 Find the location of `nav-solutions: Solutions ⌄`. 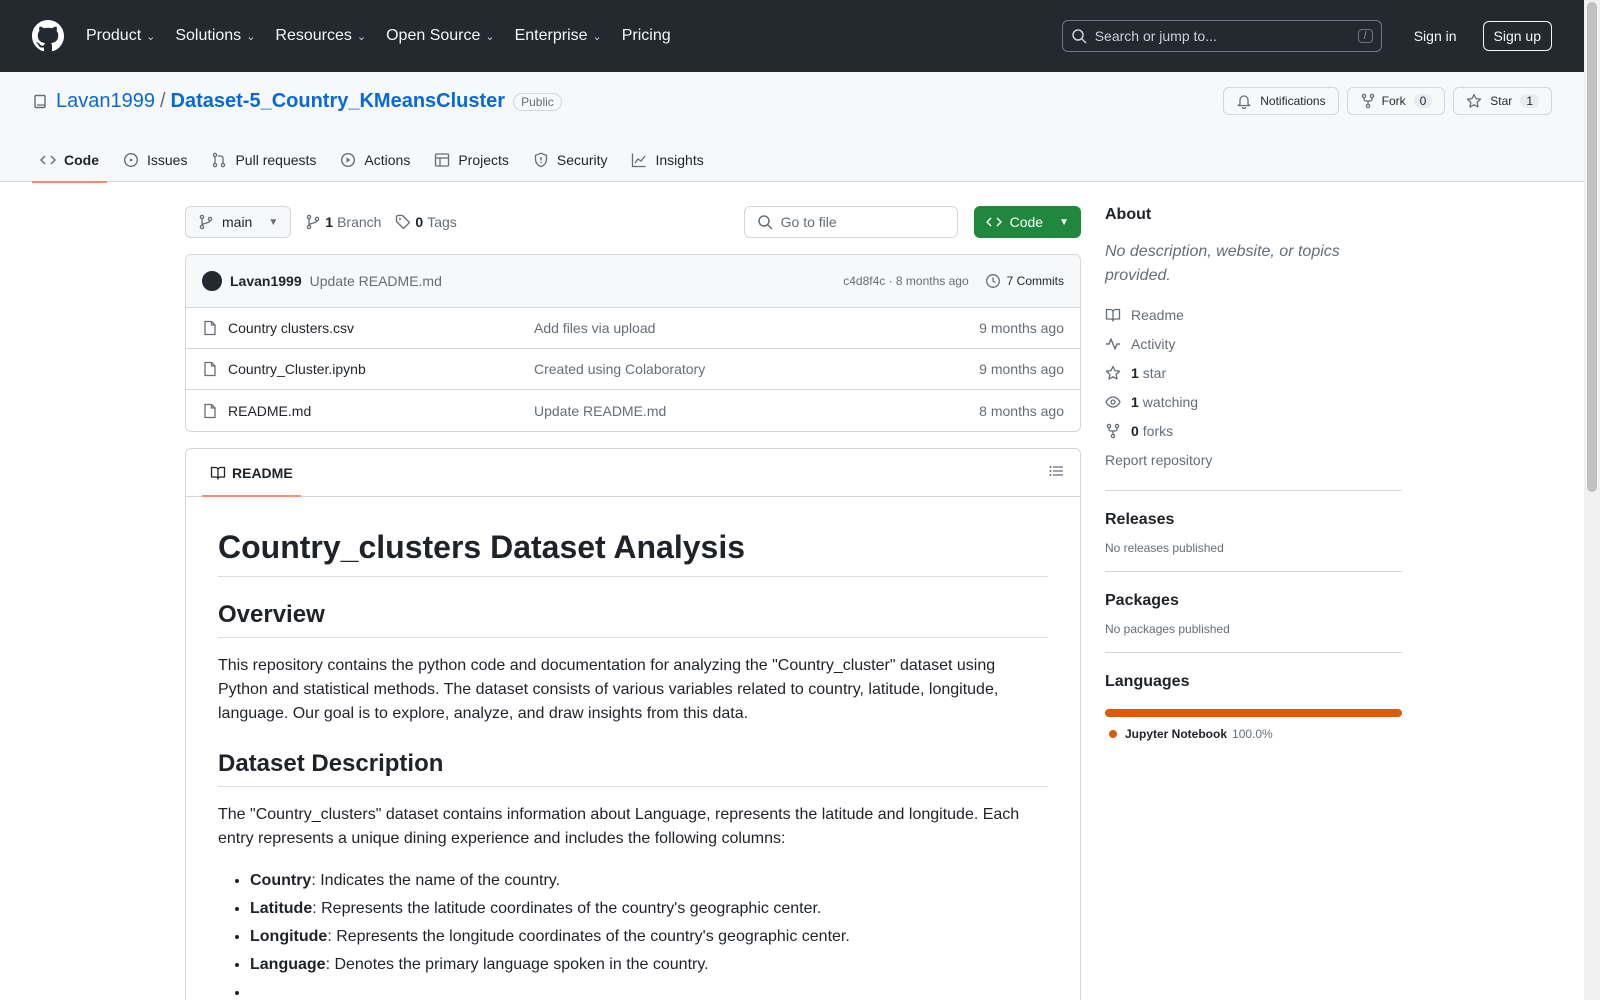

nav-solutions: Solutions ⌄ is located at coordinates (215, 36).